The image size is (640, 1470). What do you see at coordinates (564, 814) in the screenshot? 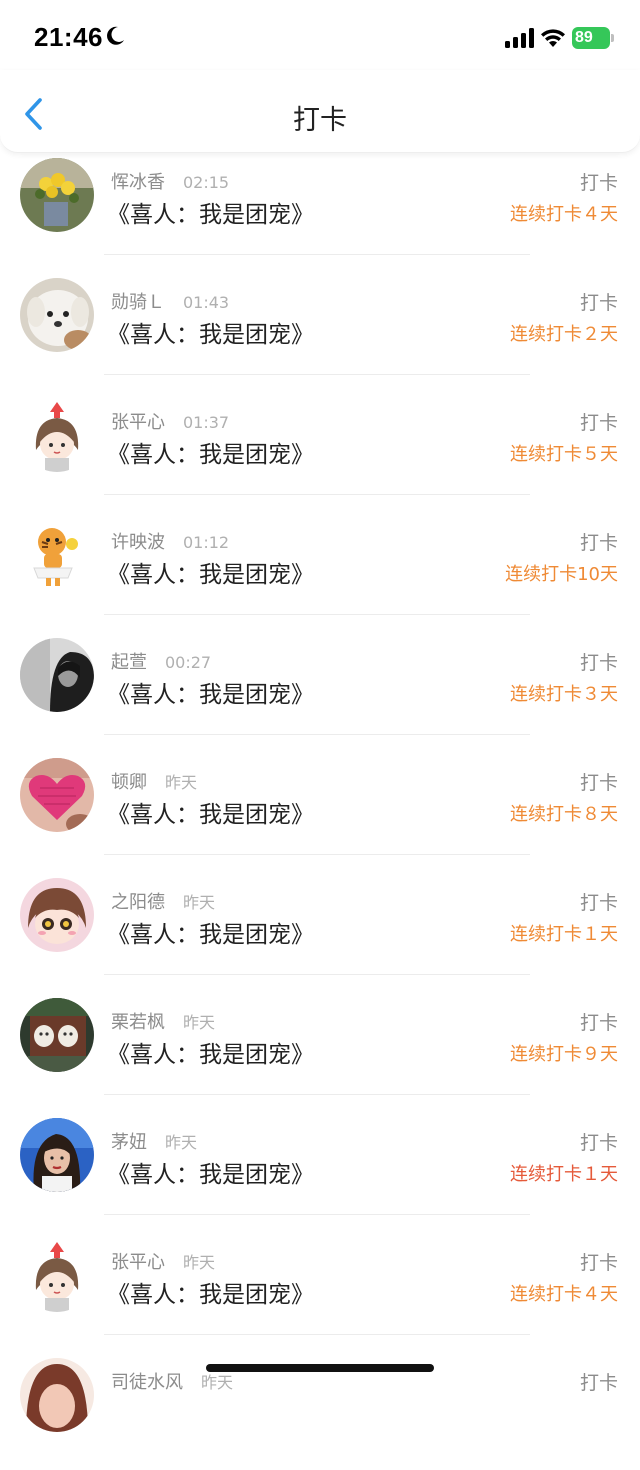
I see `streak-label: 连续打卡８天` at bounding box center [564, 814].